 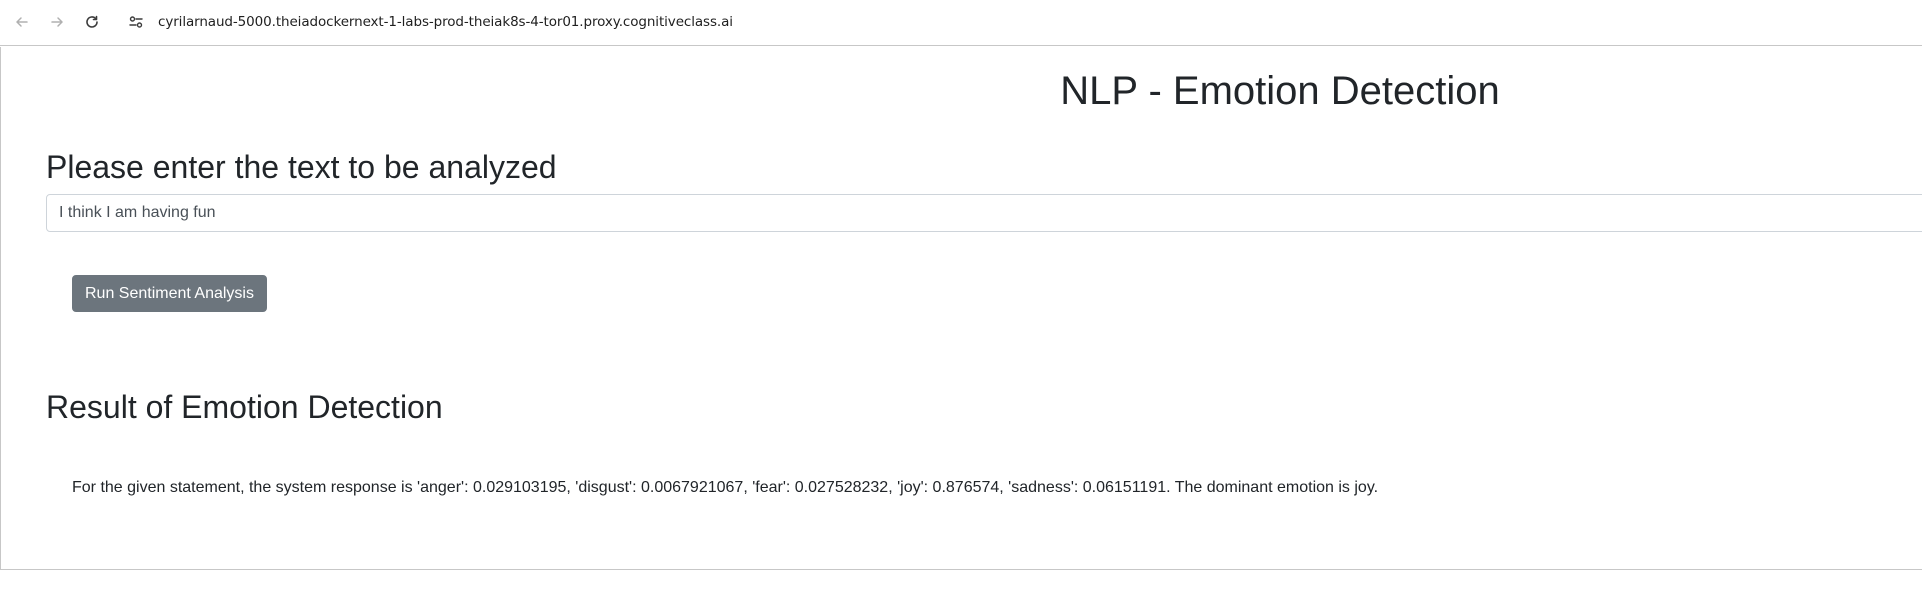 I want to click on prompt-heading: Please enter the text to be analyzed, so click(x=301, y=167).